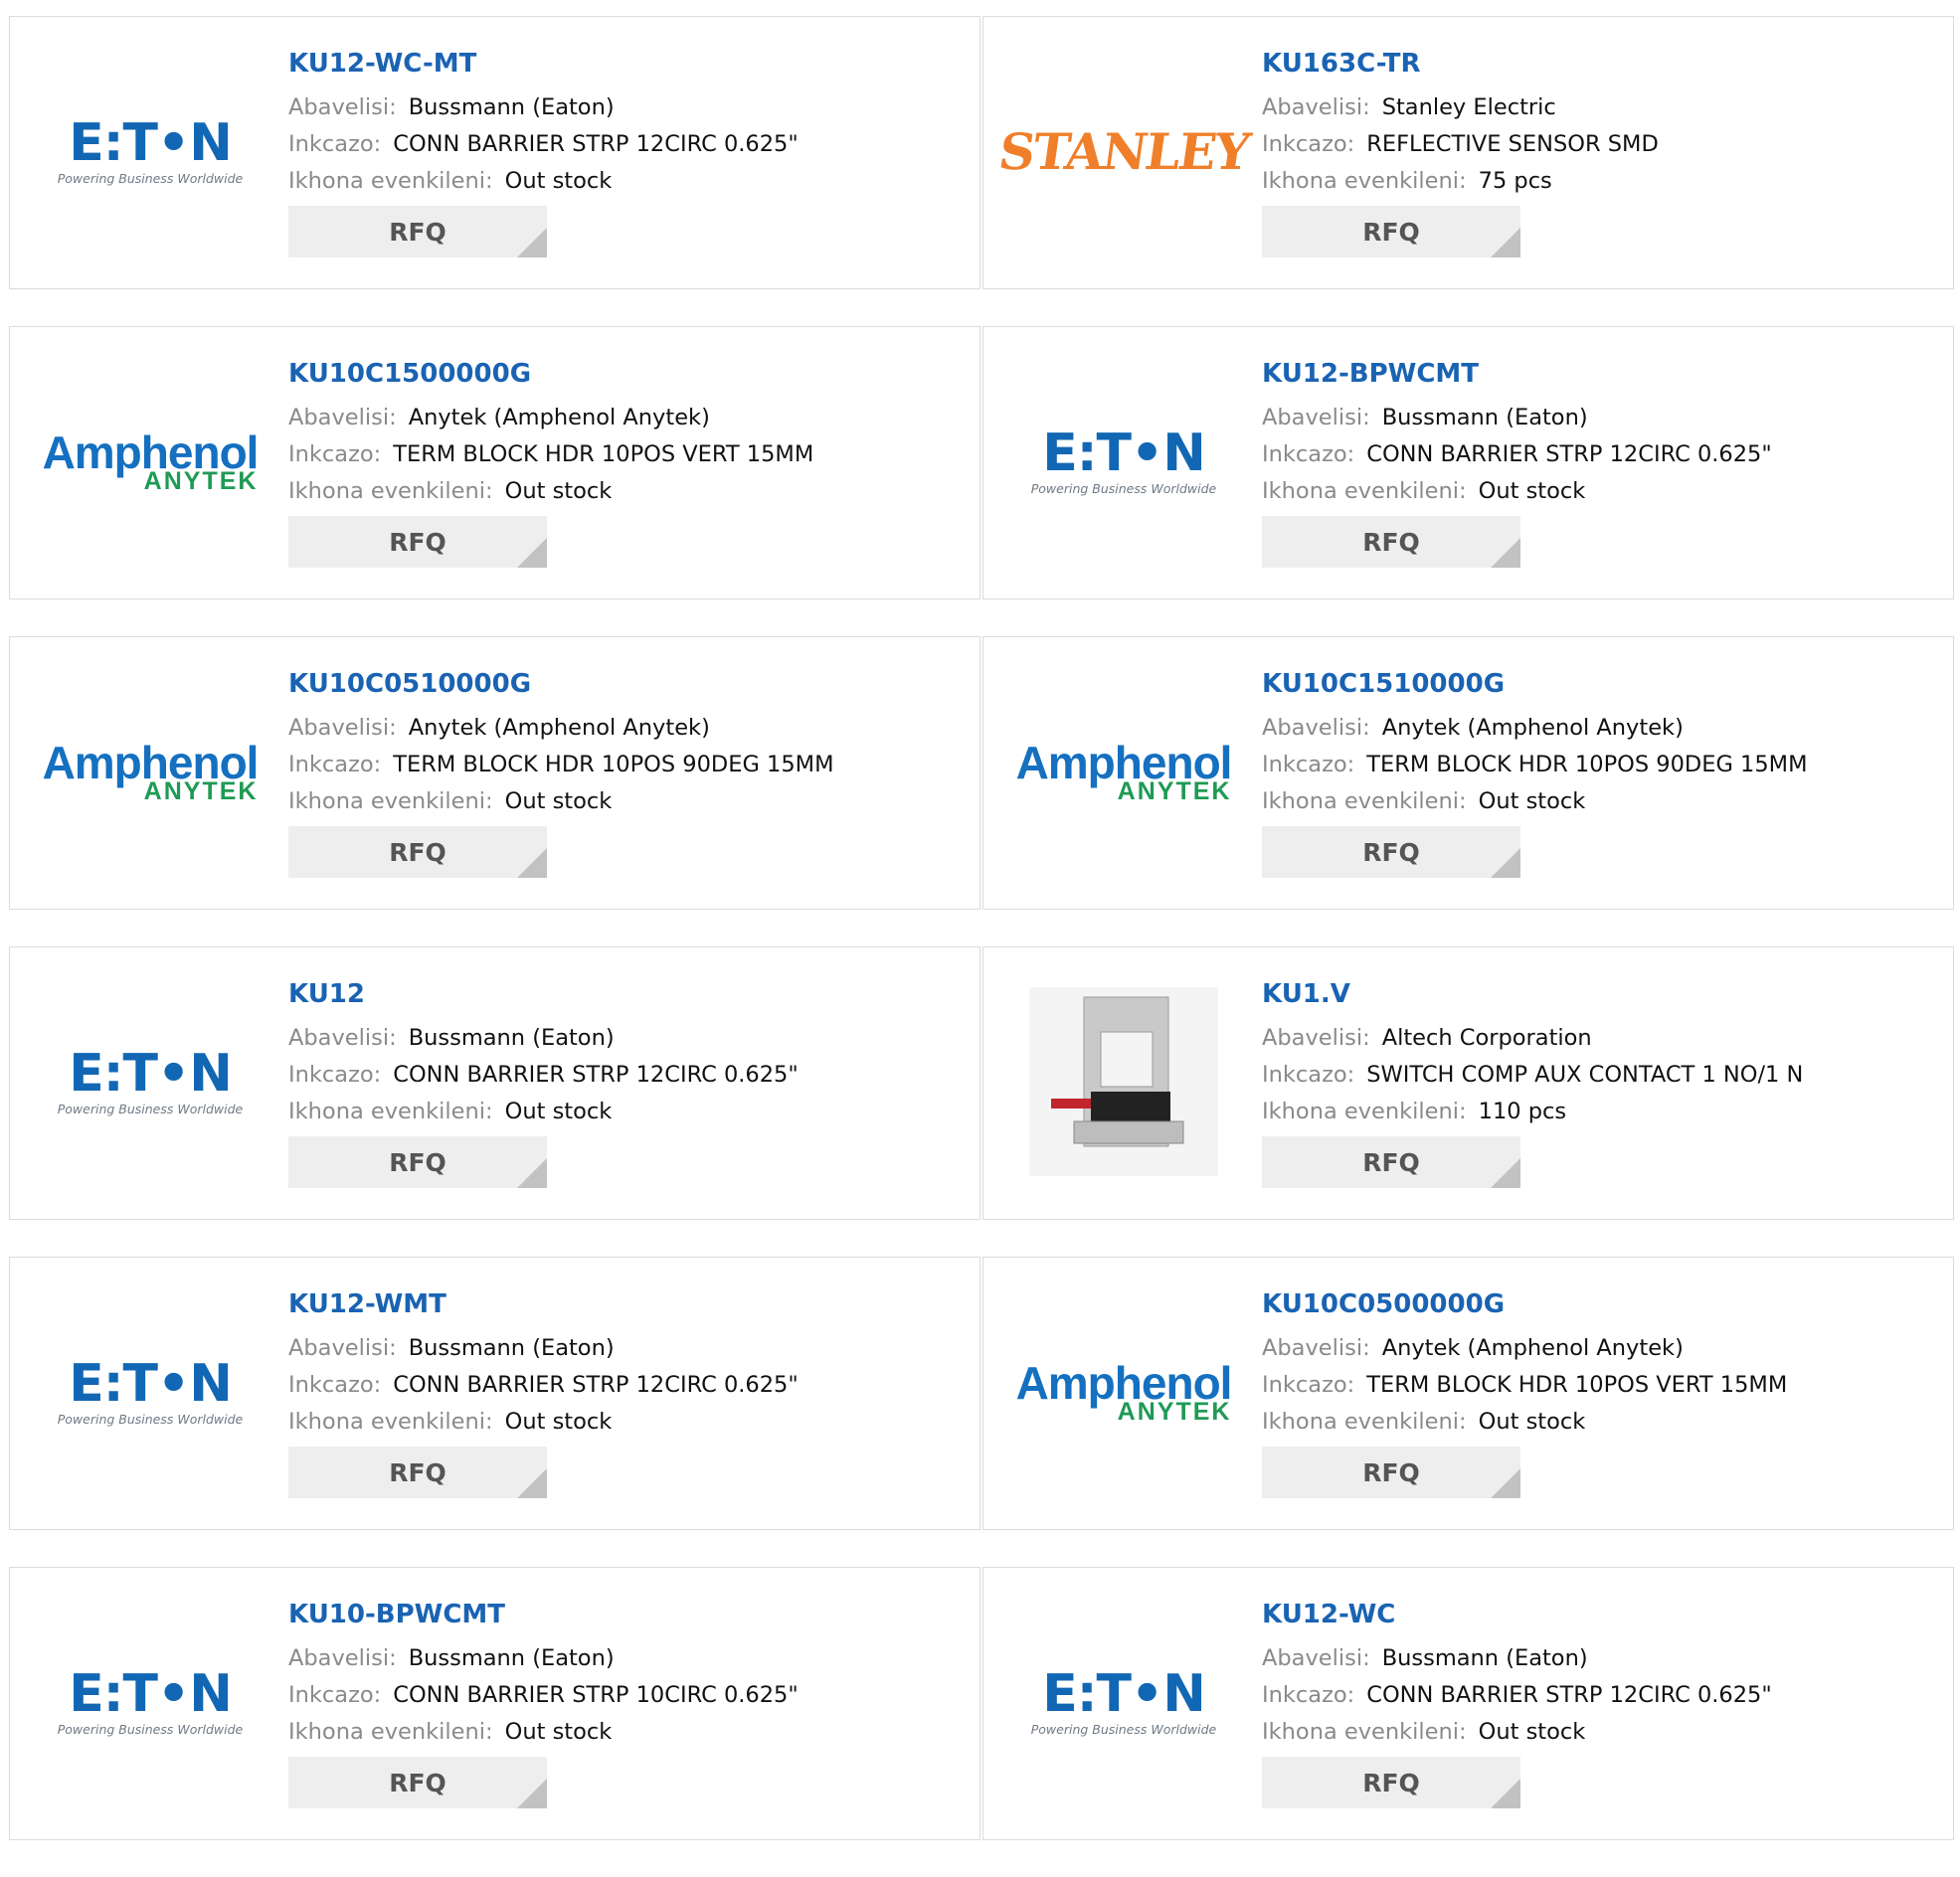 This screenshot has height=1877, width=1960. What do you see at coordinates (624, 765) in the screenshot?
I see `description-line: Inkcazo: TERM BLOCK HDR 10POS 90DEG 15MM` at bounding box center [624, 765].